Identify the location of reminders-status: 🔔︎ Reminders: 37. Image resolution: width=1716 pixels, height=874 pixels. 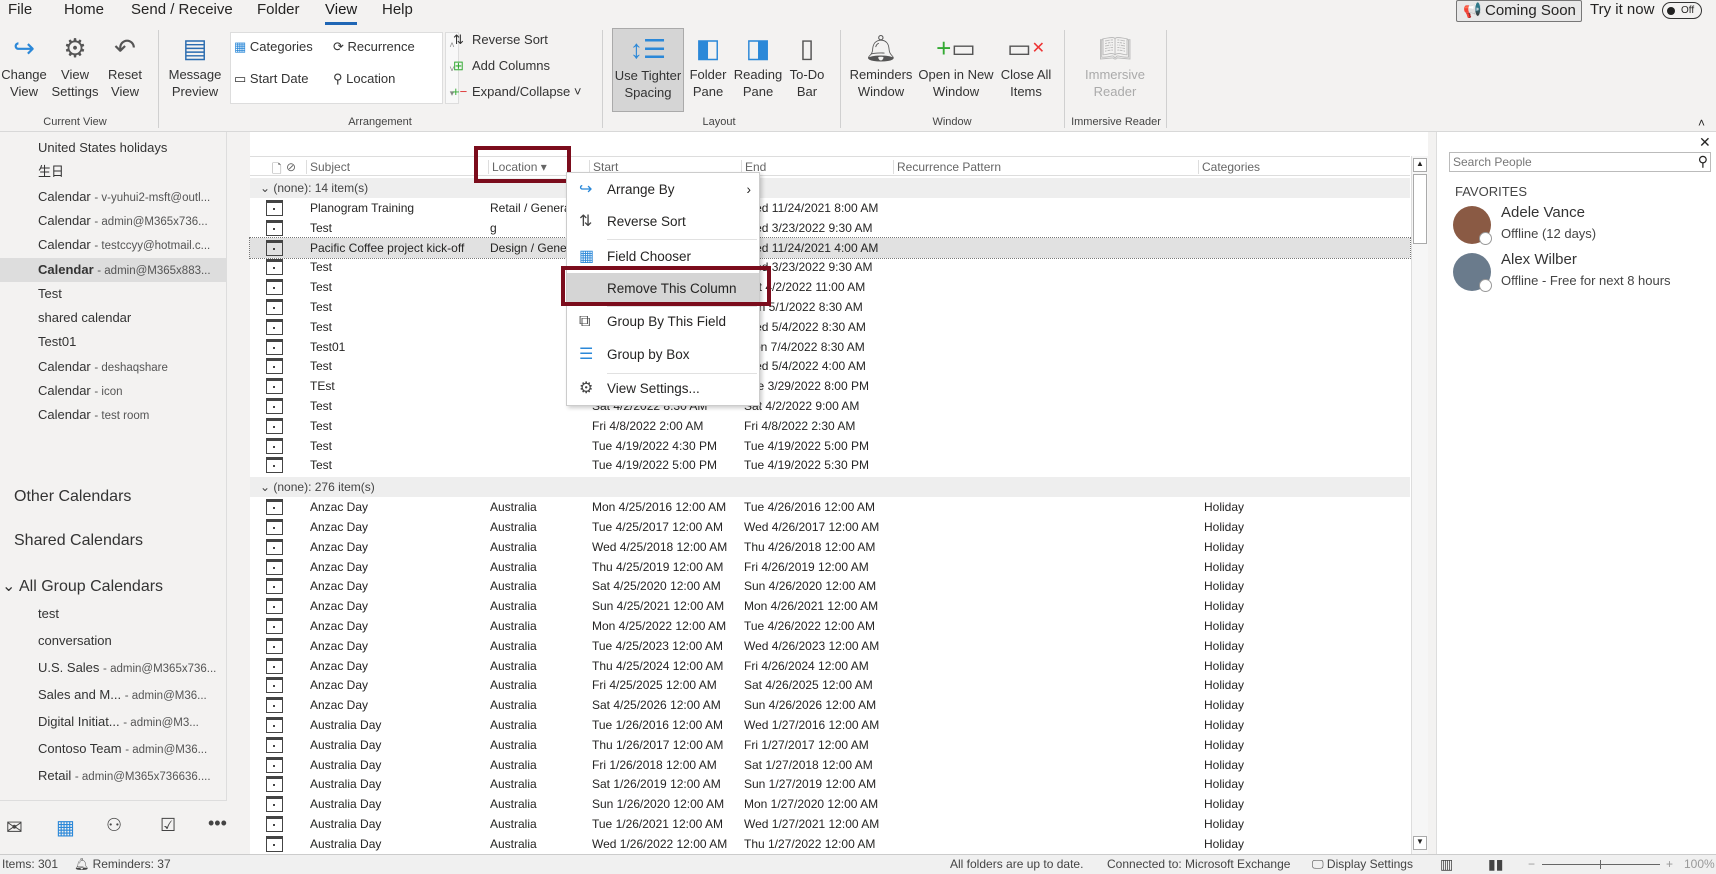
(122, 864).